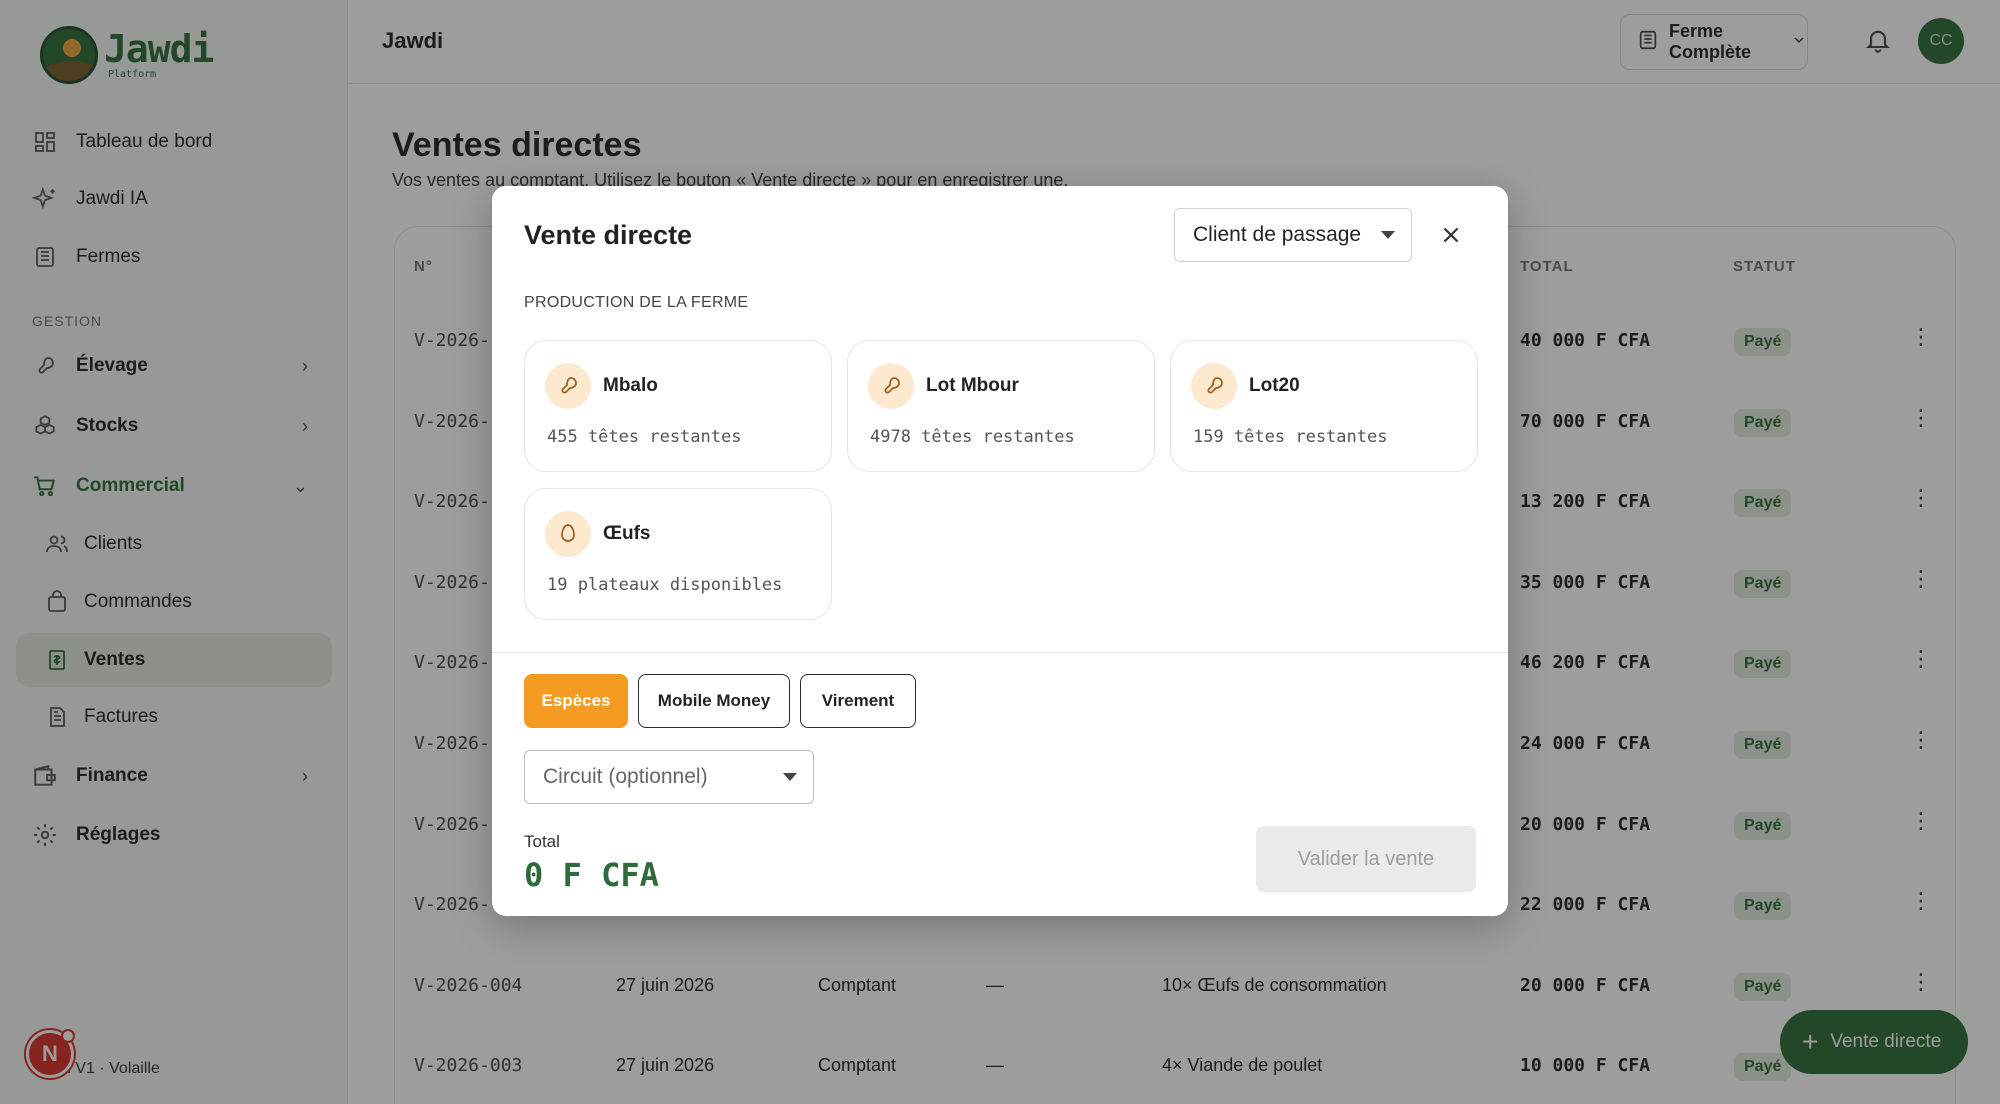  I want to click on product-name: Œufs, so click(627, 533).